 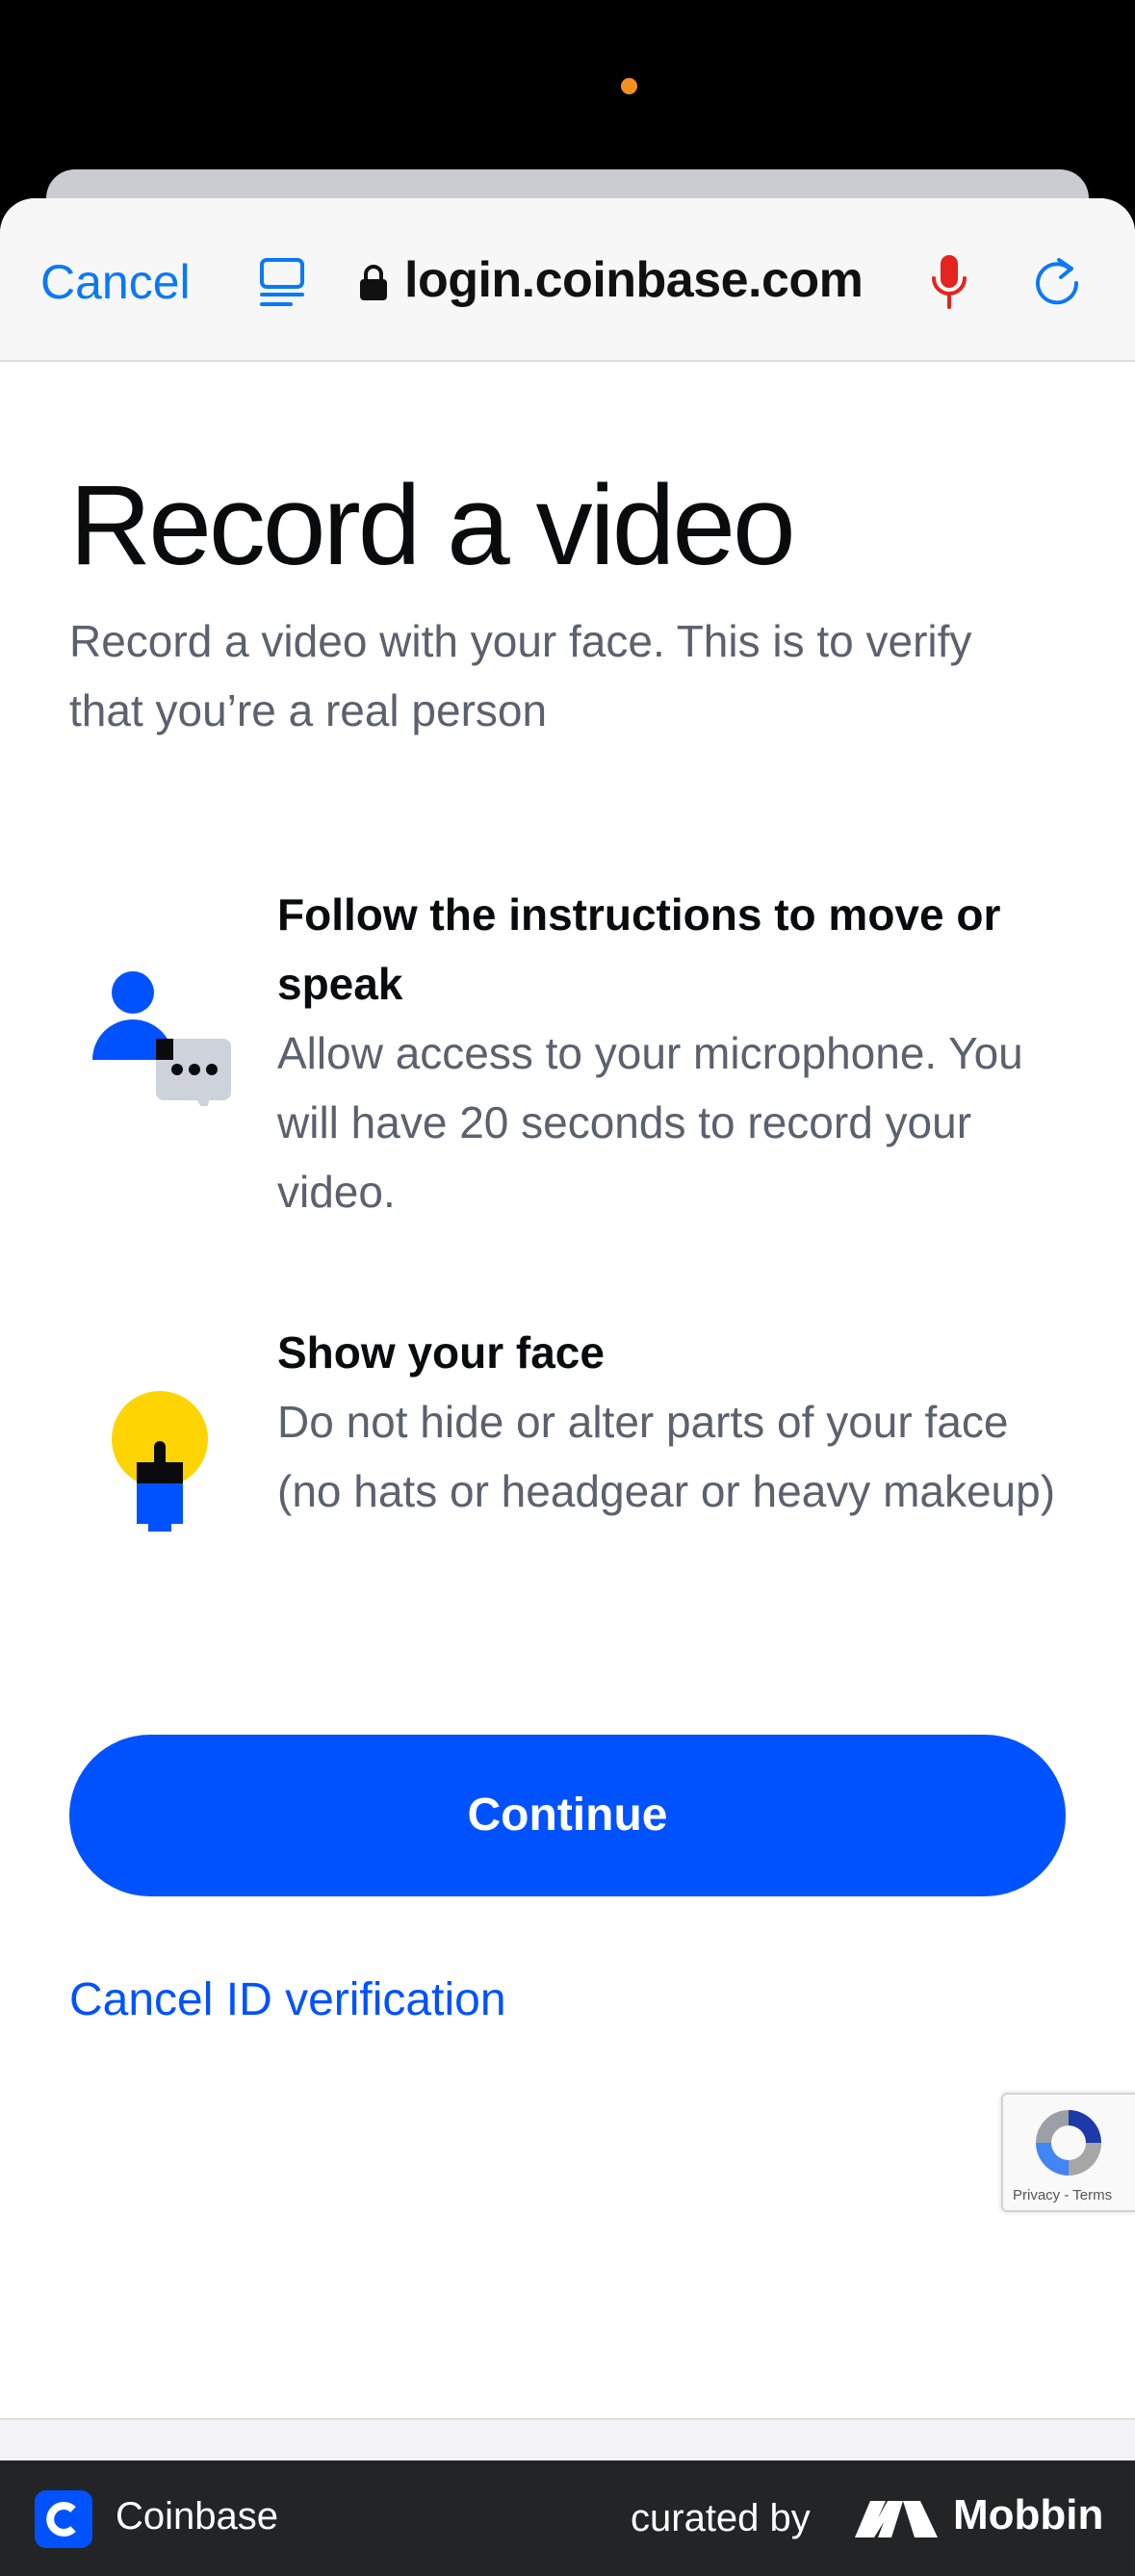 What do you see at coordinates (162, 1043) in the screenshot?
I see `person-speaking-icon` at bounding box center [162, 1043].